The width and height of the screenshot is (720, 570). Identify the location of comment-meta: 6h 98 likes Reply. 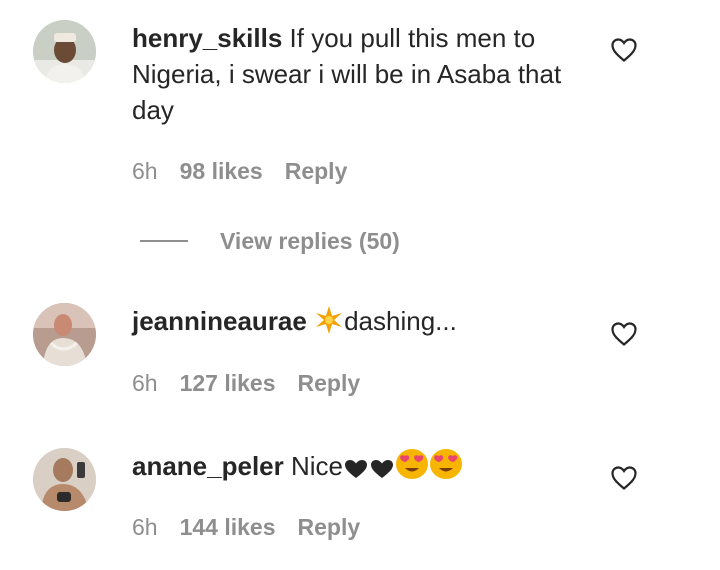
(239, 171).